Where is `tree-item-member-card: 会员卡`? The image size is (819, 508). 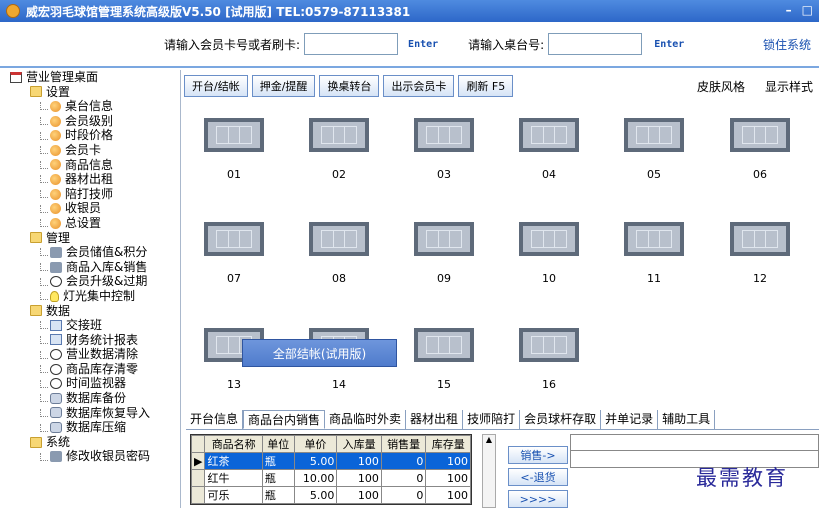 tree-item-member-card: 会员卡 is located at coordinates (90, 150).